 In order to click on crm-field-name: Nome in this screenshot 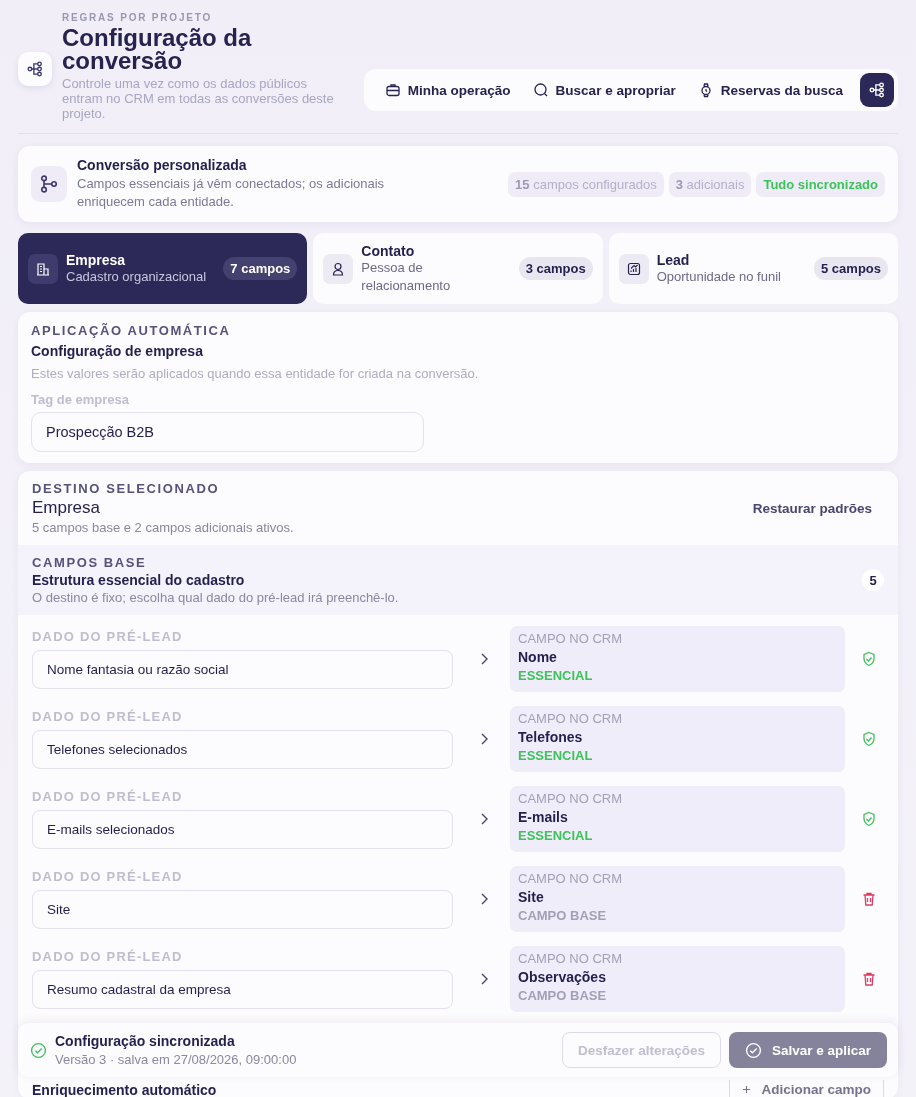, I will do `click(538, 657)`.